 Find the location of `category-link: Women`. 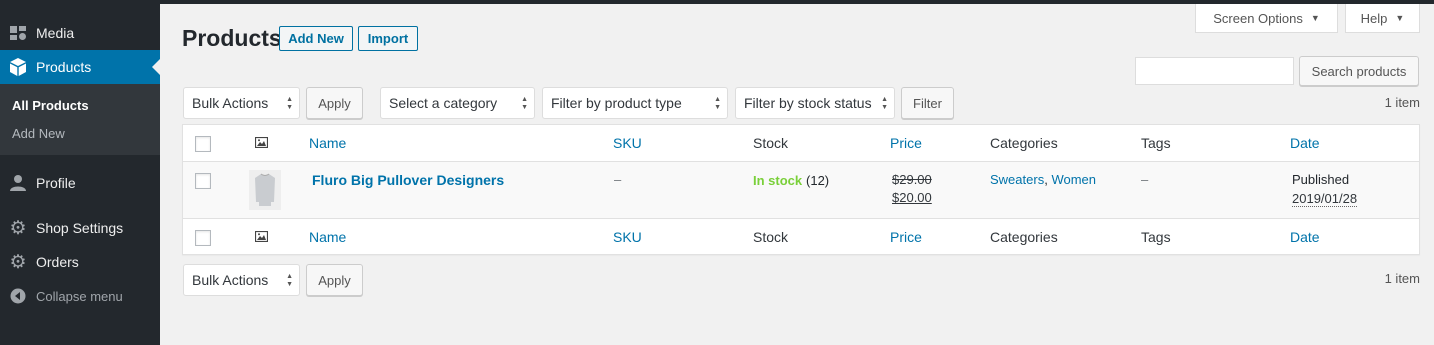

category-link: Women is located at coordinates (1073, 179).